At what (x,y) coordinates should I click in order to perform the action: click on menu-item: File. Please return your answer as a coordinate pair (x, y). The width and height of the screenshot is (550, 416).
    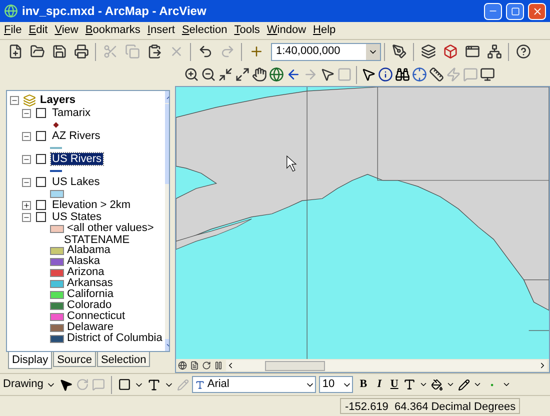
    Looking at the image, I should click on (13, 30).